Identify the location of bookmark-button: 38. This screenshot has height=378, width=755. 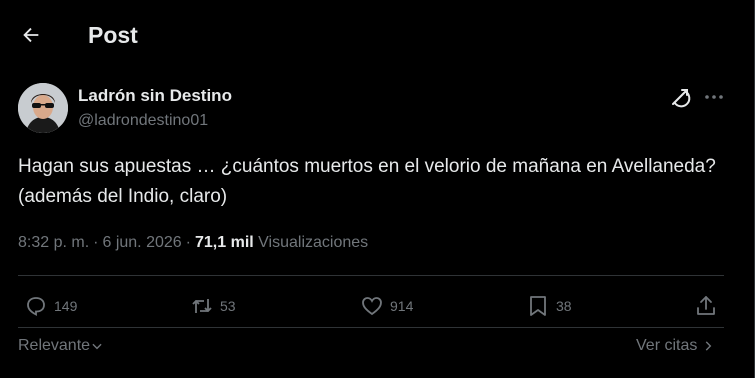
(549, 306).